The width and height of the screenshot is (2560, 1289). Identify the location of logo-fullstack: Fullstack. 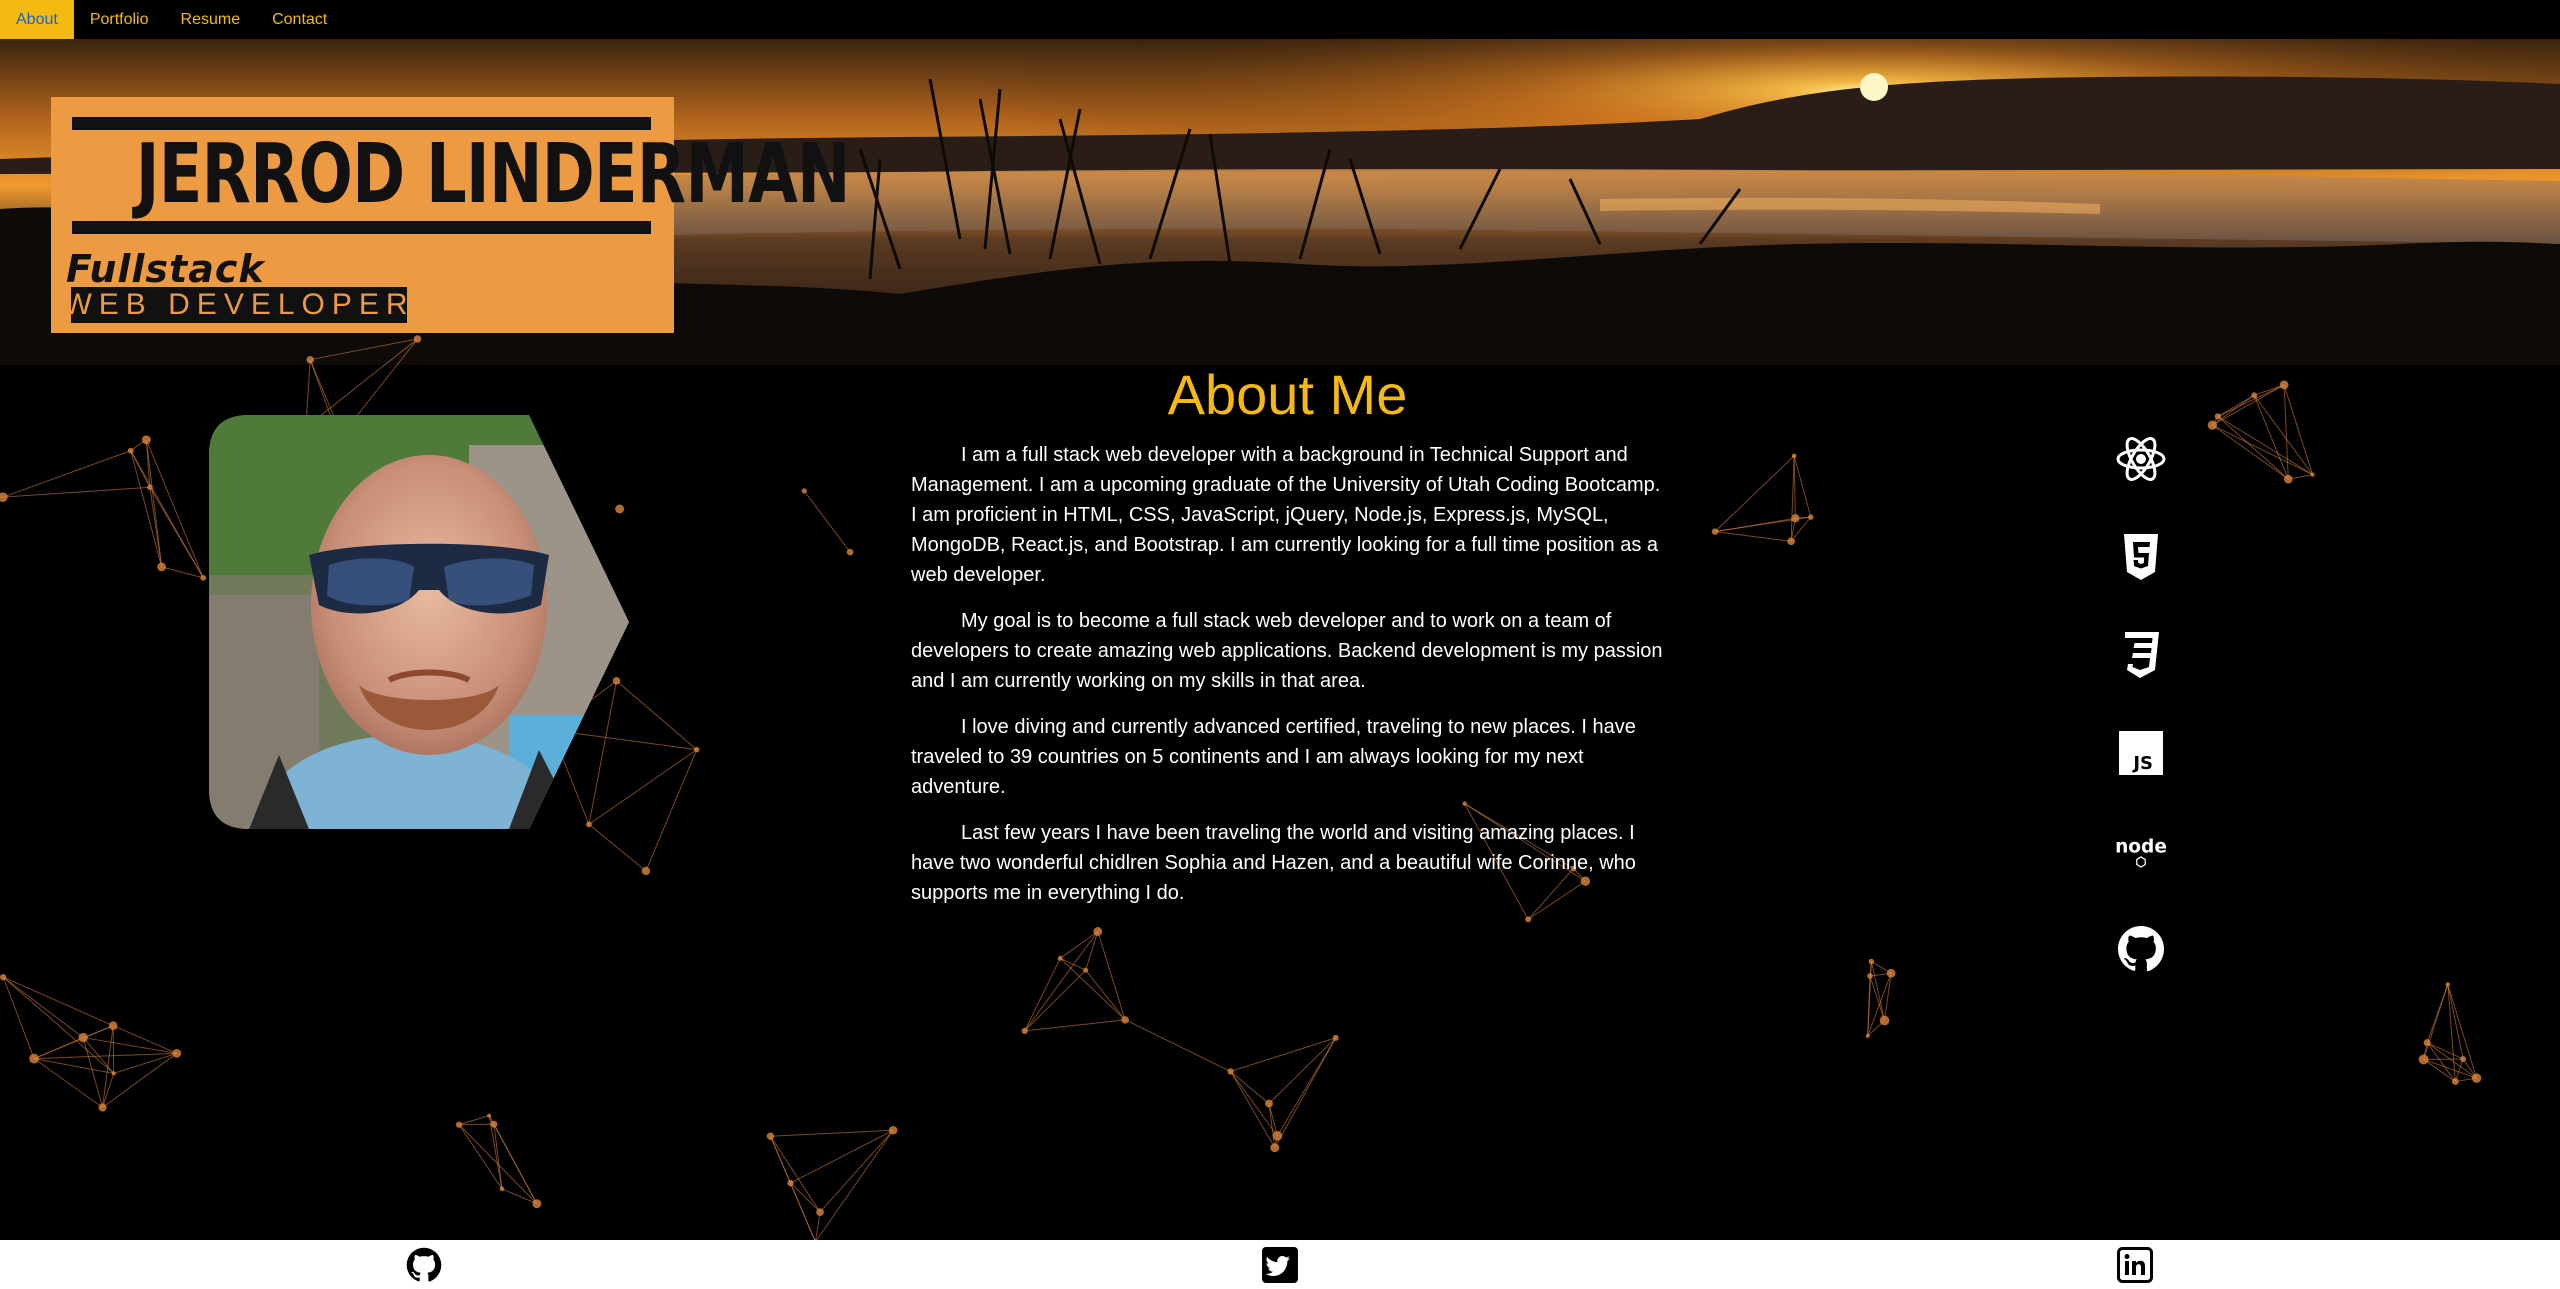
(165, 269).